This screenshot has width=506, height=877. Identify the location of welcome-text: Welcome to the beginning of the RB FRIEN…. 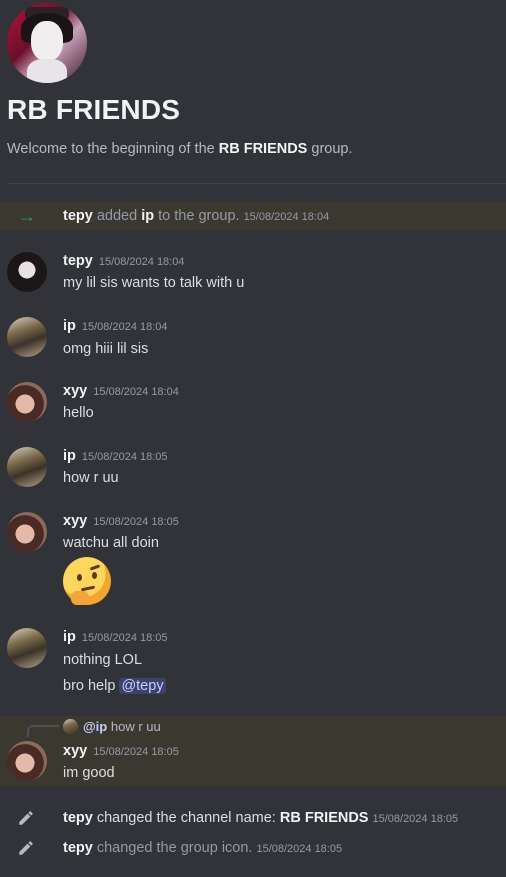
(180, 149).